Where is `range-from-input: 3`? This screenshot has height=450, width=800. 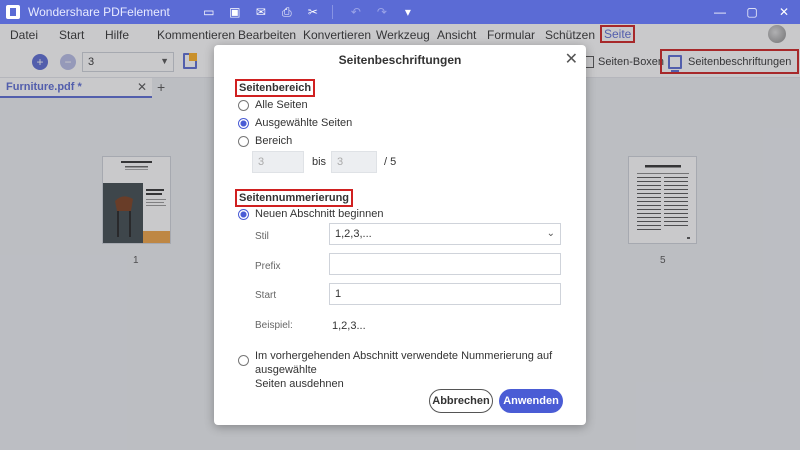
range-from-input: 3 is located at coordinates (278, 162).